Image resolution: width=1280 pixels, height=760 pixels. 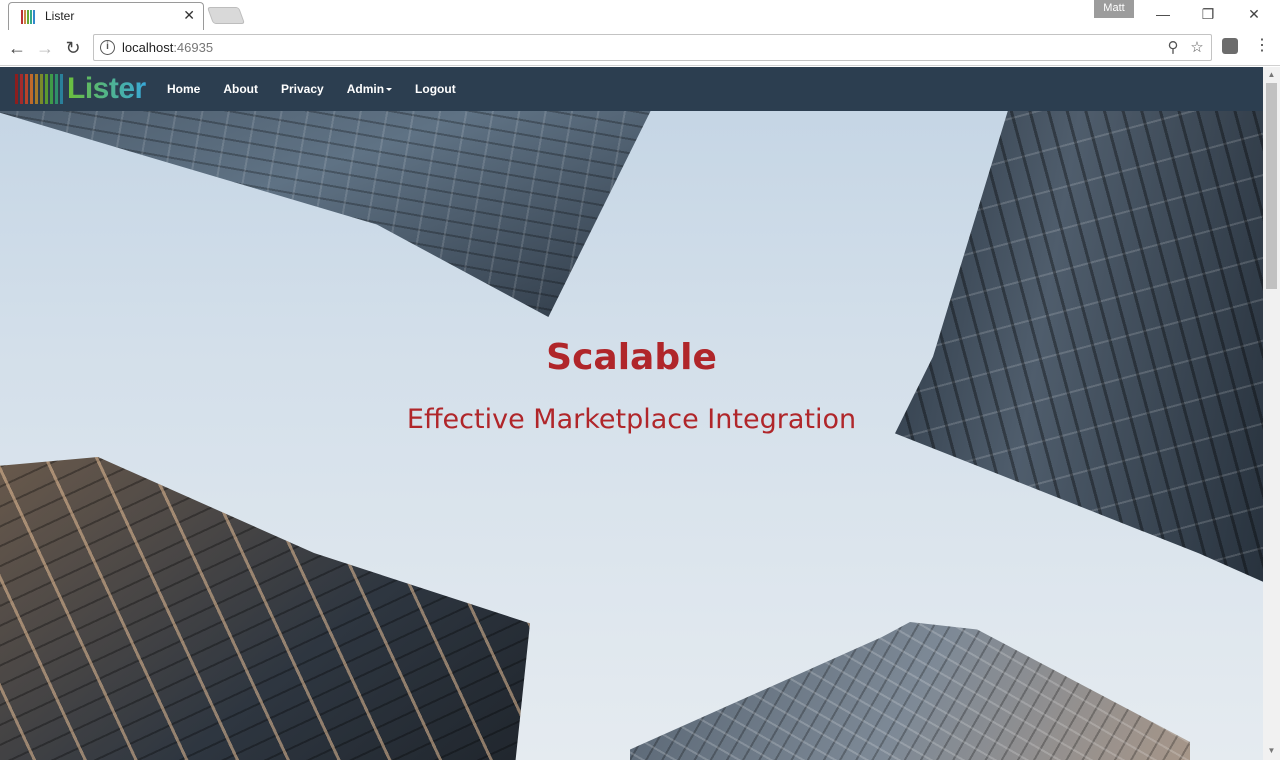 What do you see at coordinates (1114, 9) in the screenshot?
I see `profile-badge: Matt` at bounding box center [1114, 9].